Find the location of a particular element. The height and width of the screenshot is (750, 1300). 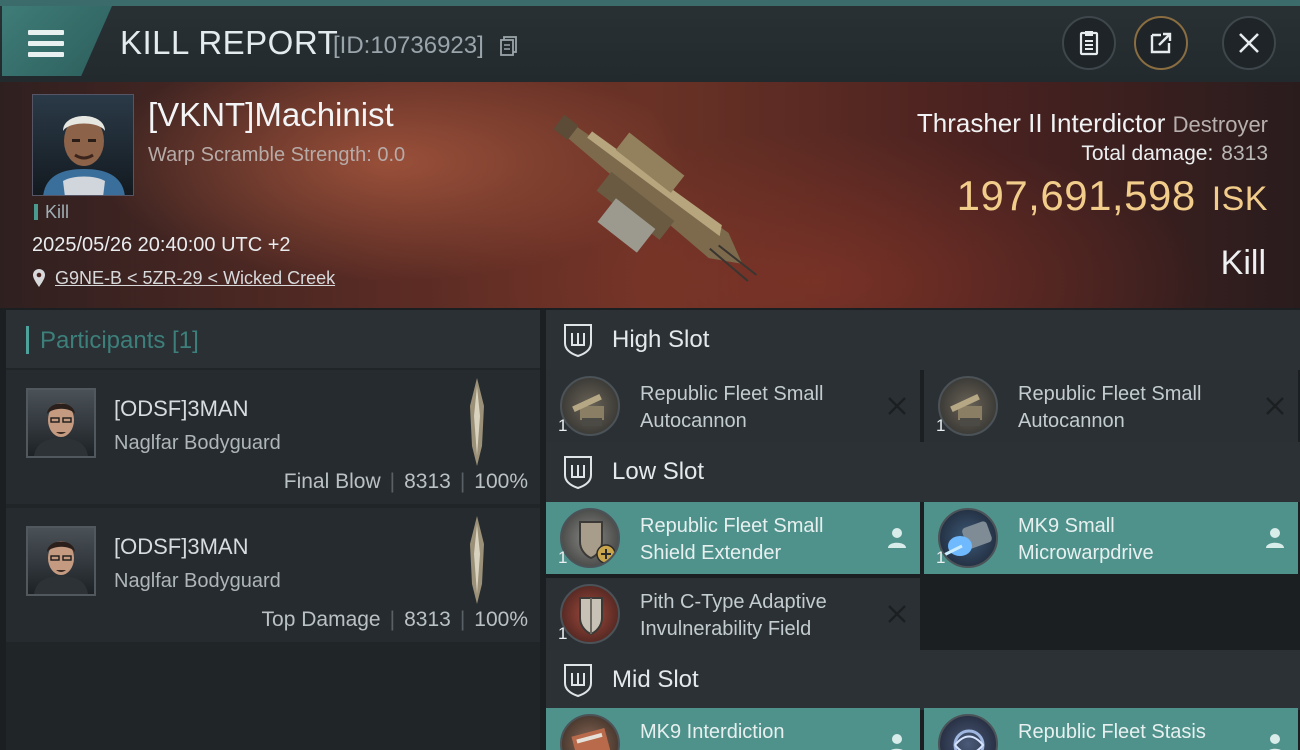

participant-stats: Top Damage | 8313 | 100% is located at coordinates (395, 620).